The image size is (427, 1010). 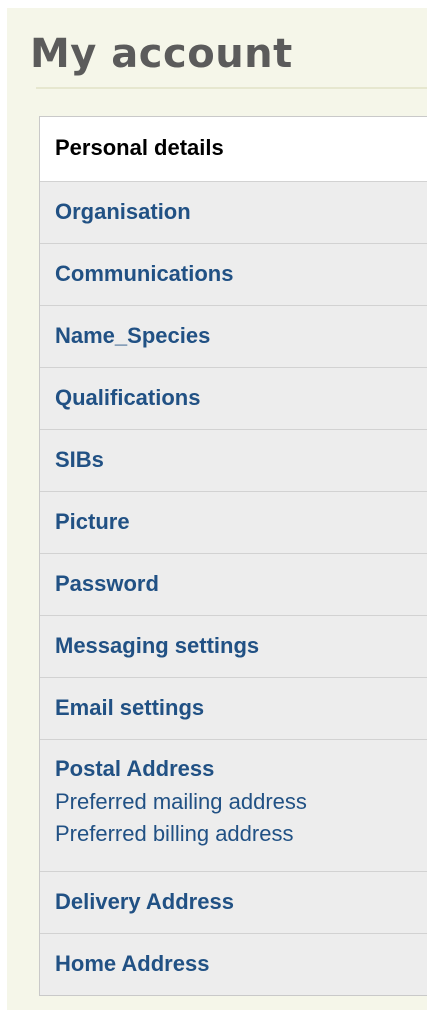 What do you see at coordinates (241, 834) in the screenshot?
I see `preferred-billing-address-link: Preferred billing address` at bounding box center [241, 834].